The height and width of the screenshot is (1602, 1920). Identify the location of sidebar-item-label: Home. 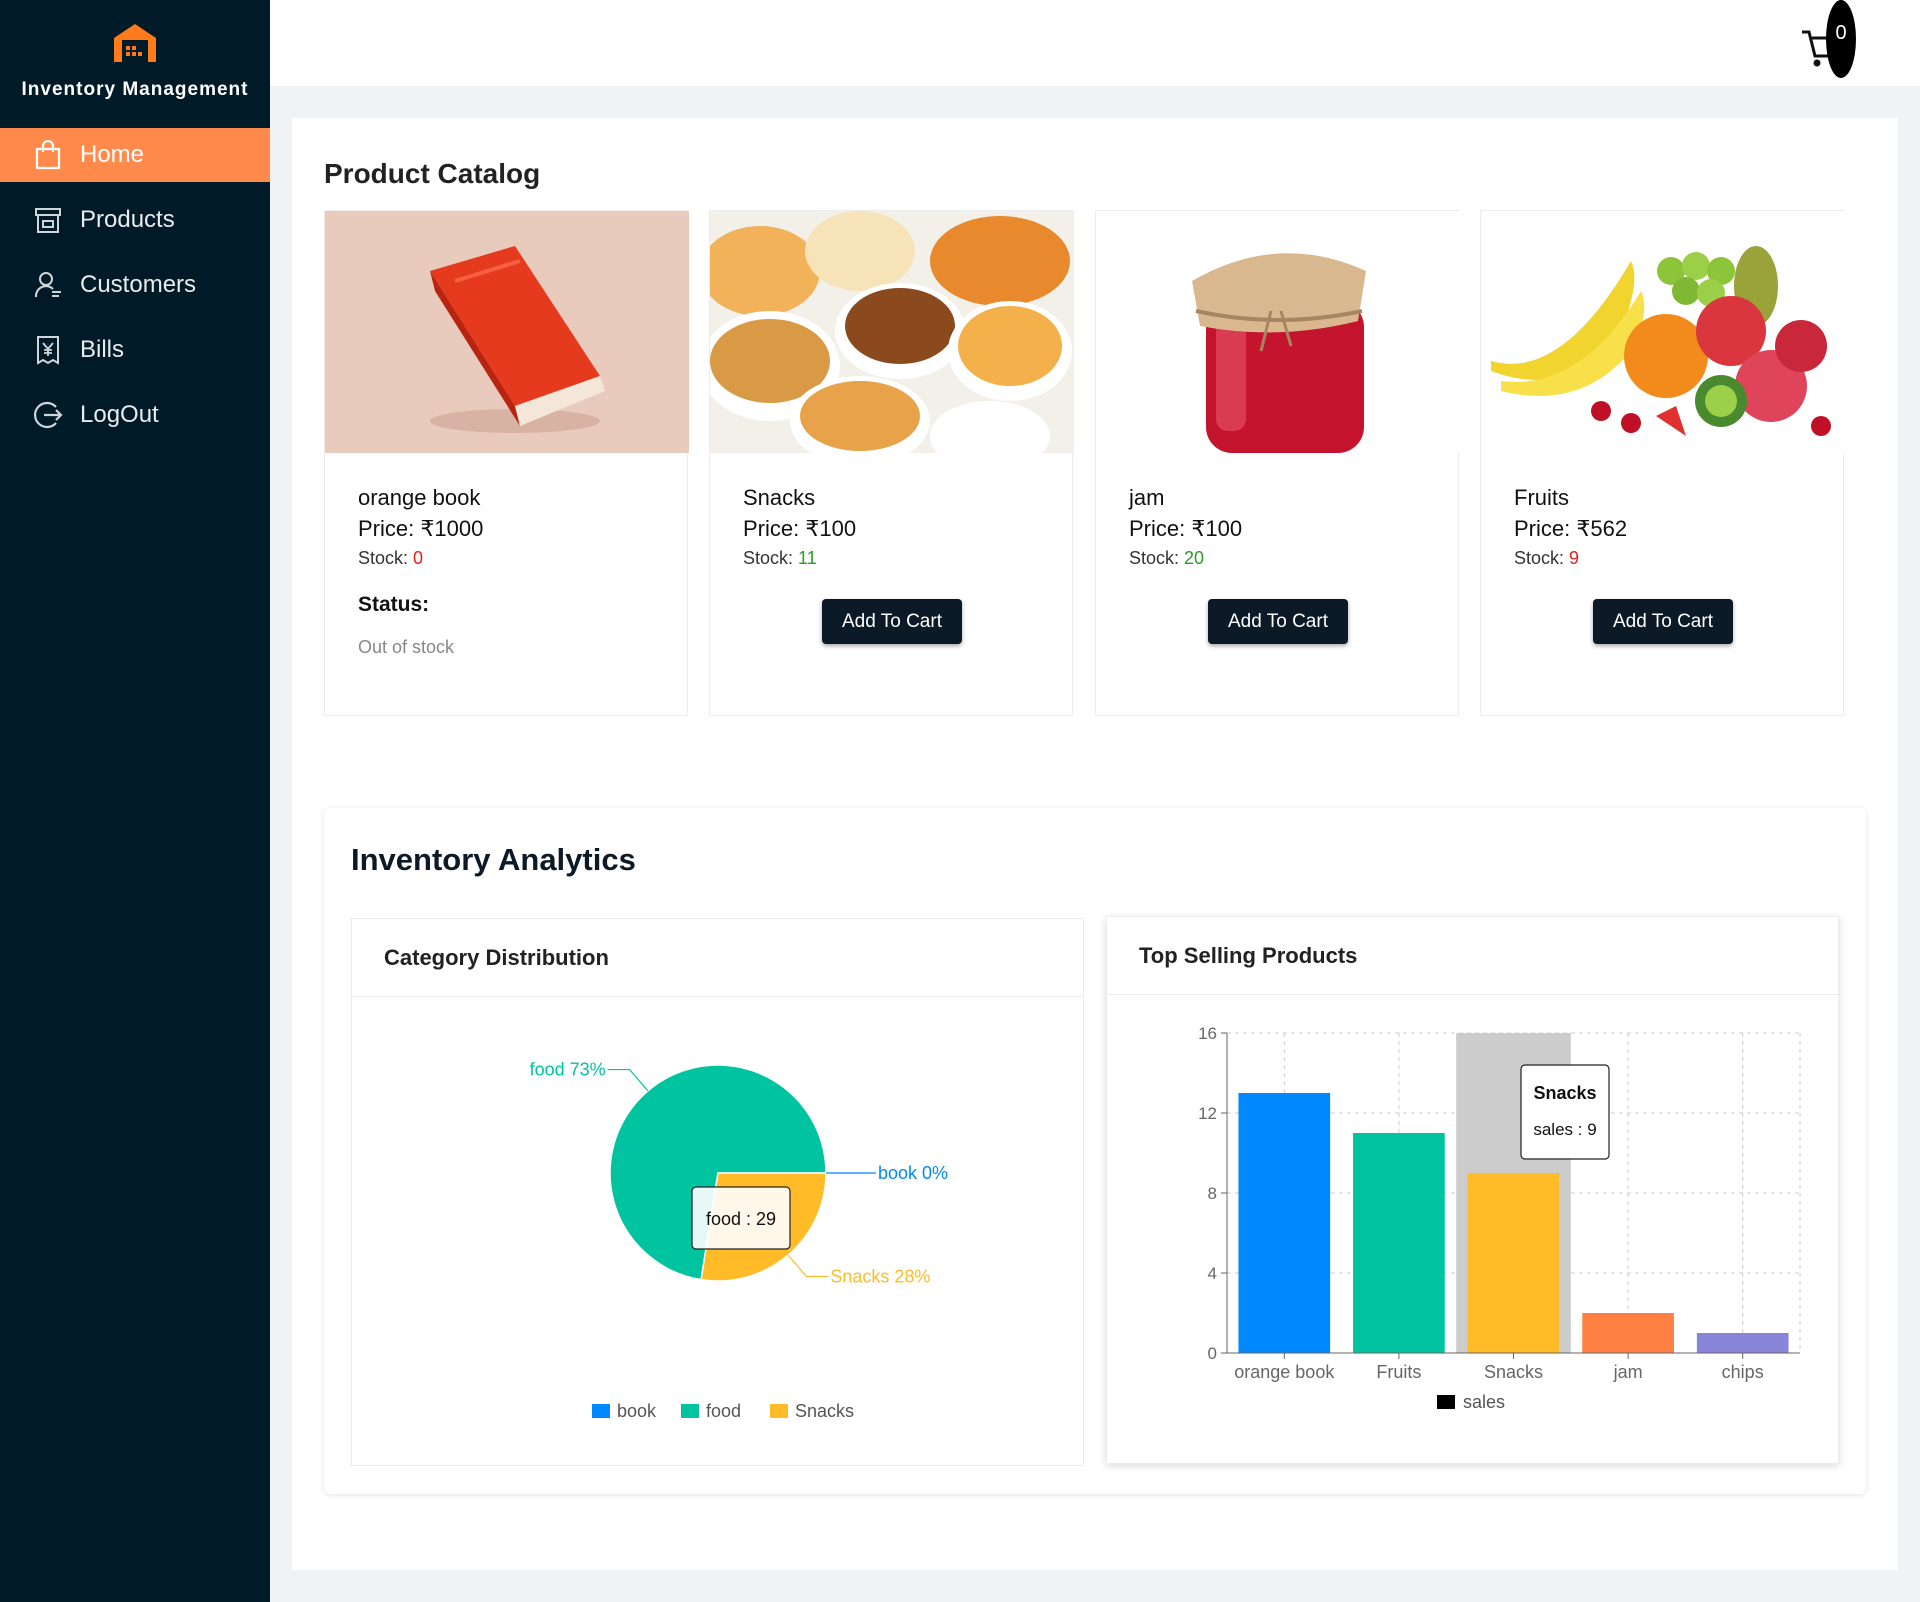
(112, 154).